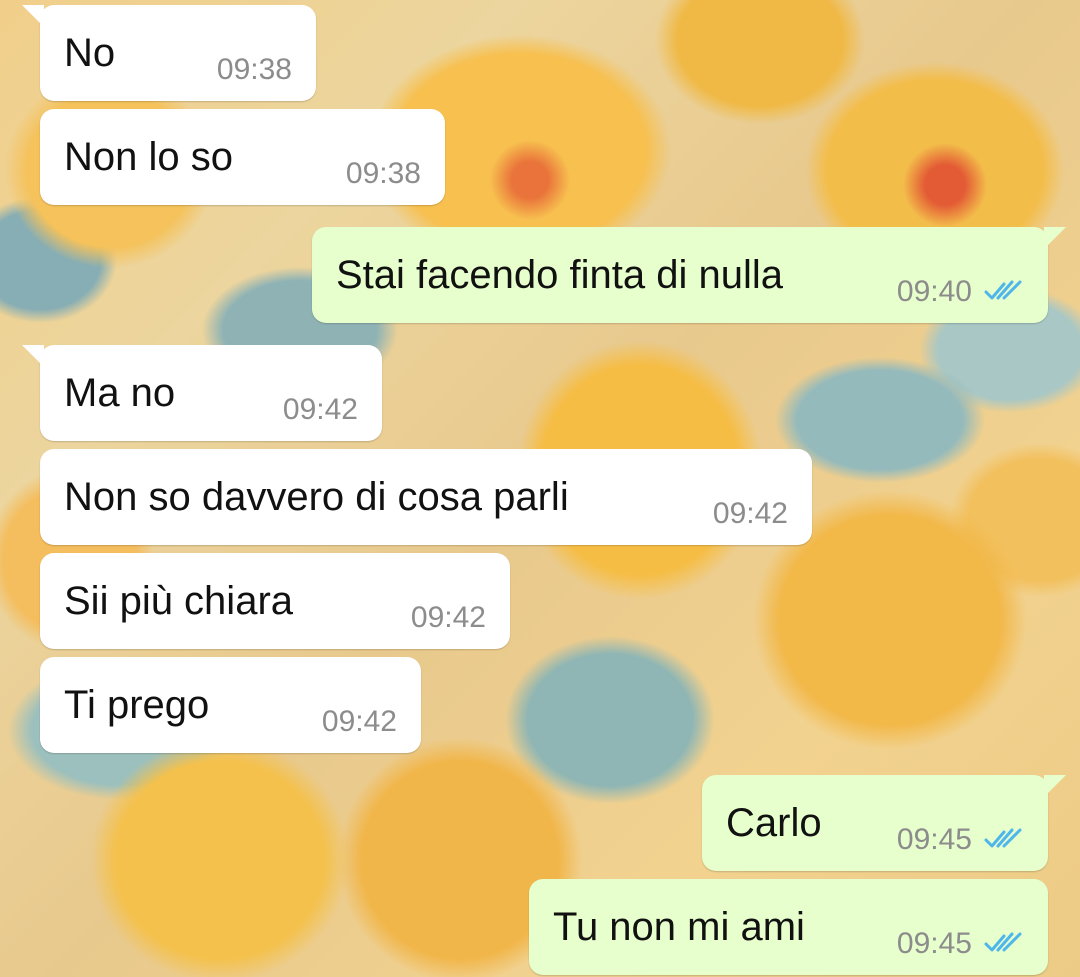  I want to click on message-bubble-incoming: Ma no 09:42, so click(202, 393).